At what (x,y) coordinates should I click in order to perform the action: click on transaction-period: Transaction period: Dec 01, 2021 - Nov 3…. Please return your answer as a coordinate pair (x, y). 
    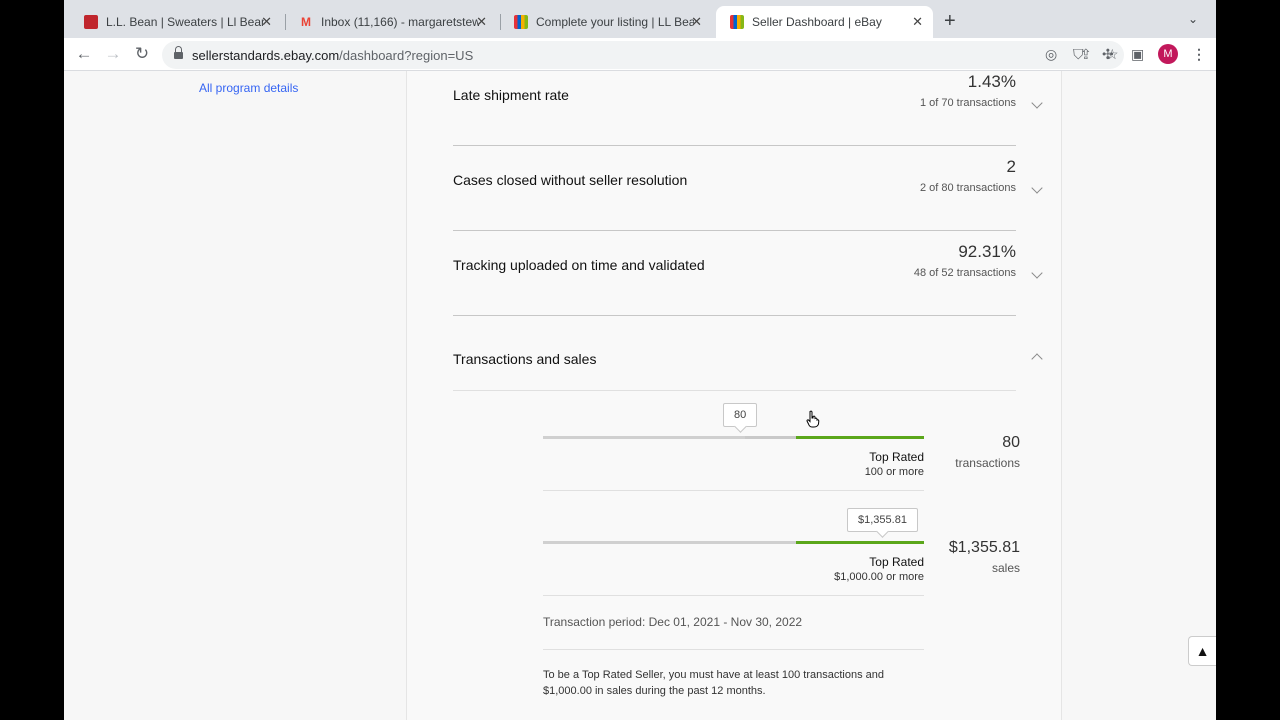
    Looking at the image, I should click on (673, 622).